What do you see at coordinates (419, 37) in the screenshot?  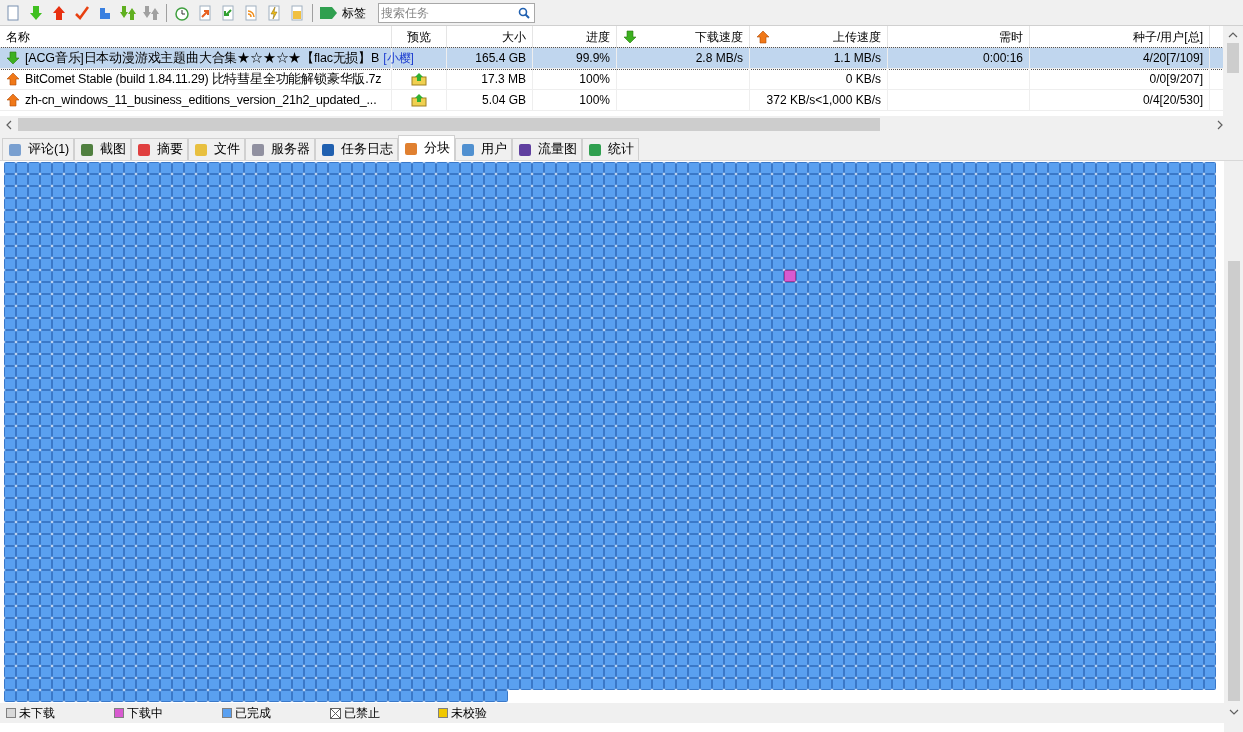 I see `column-label: 预览` at bounding box center [419, 37].